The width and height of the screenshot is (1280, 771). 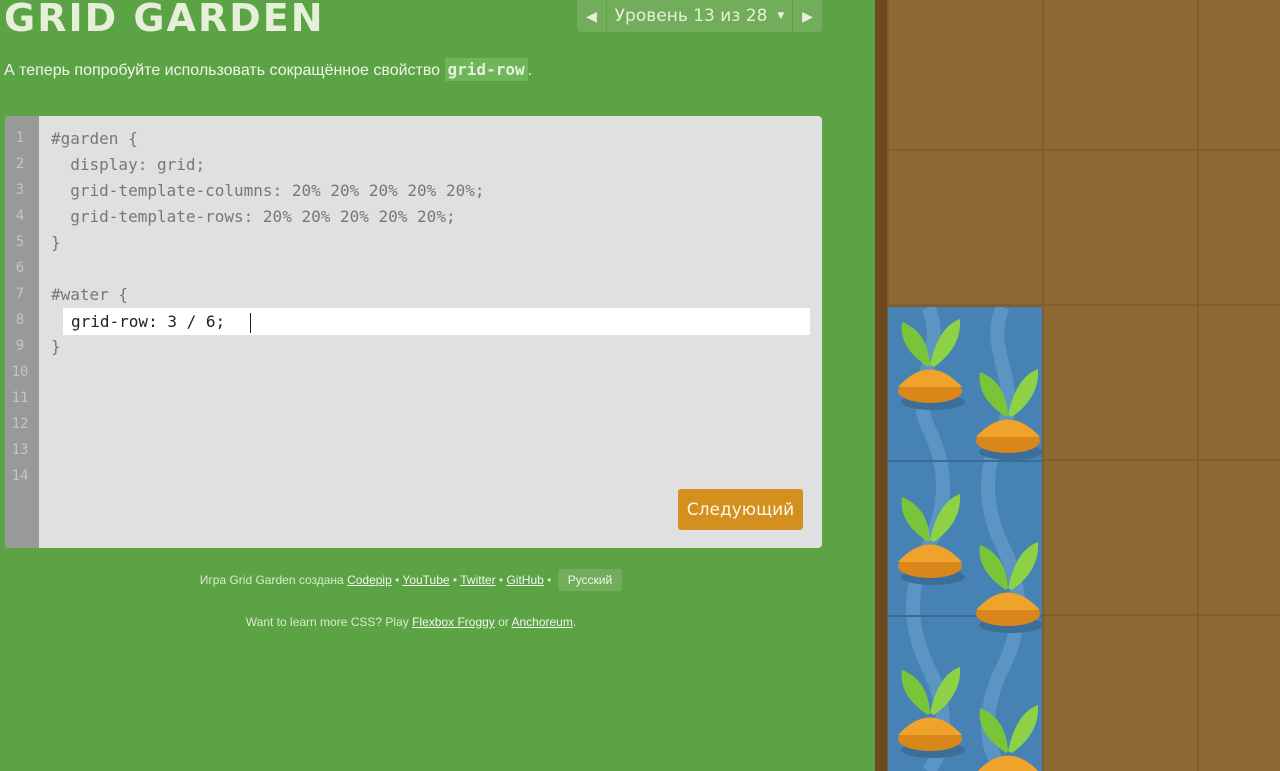 What do you see at coordinates (20, 346) in the screenshot?
I see `line-number: 9` at bounding box center [20, 346].